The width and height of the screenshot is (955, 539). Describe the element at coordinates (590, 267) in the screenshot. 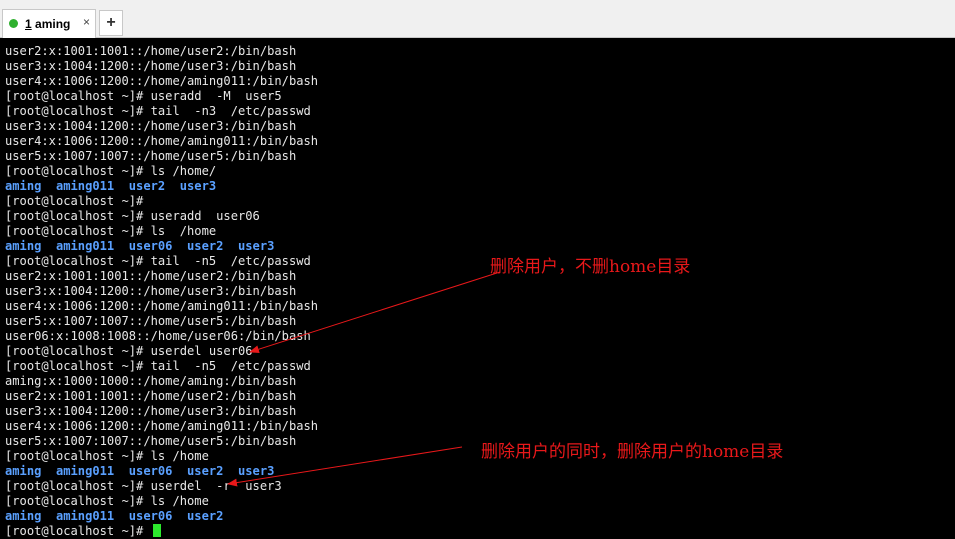

I see `annotation-userdel: 删除用户，不删home目录` at that location.